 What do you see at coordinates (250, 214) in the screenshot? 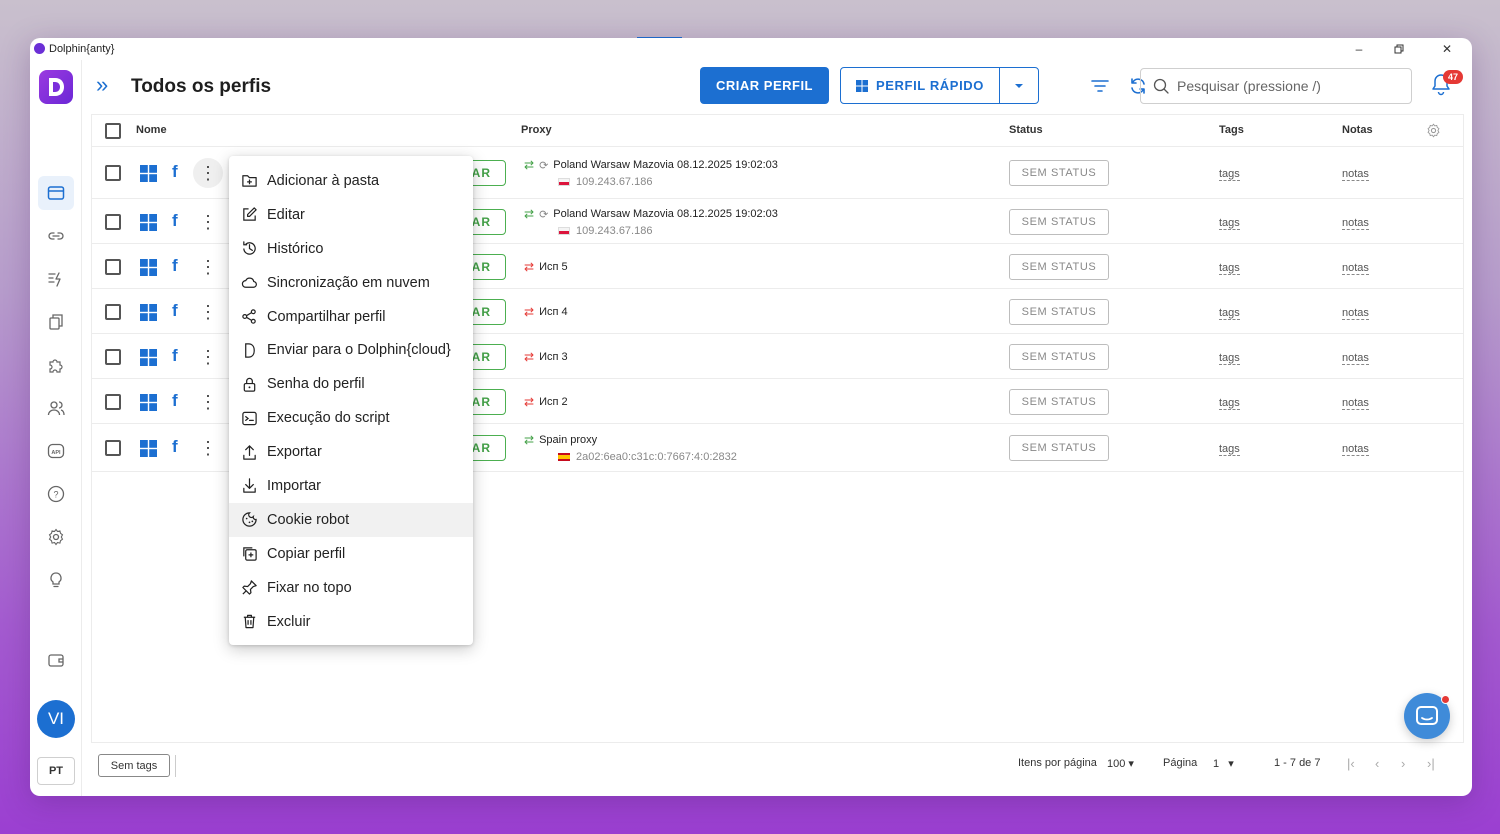
I see `edit-icon` at bounding box center [250, 214].